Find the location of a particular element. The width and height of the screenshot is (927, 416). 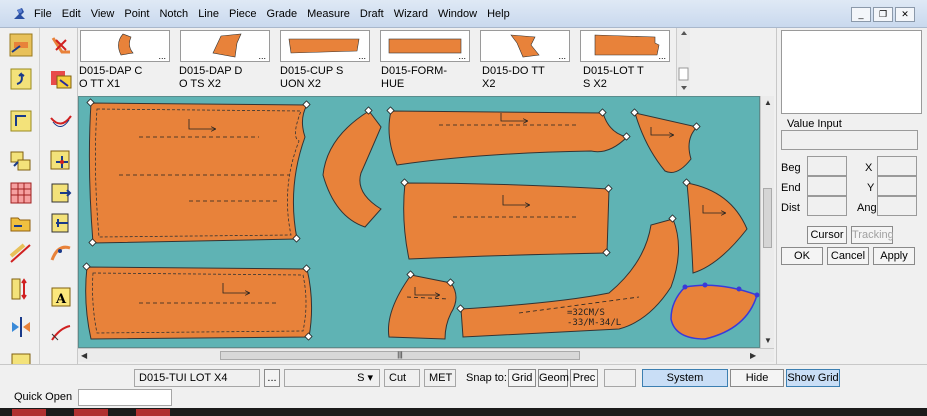

seam-line-icon is located at coordinates (21, 253).